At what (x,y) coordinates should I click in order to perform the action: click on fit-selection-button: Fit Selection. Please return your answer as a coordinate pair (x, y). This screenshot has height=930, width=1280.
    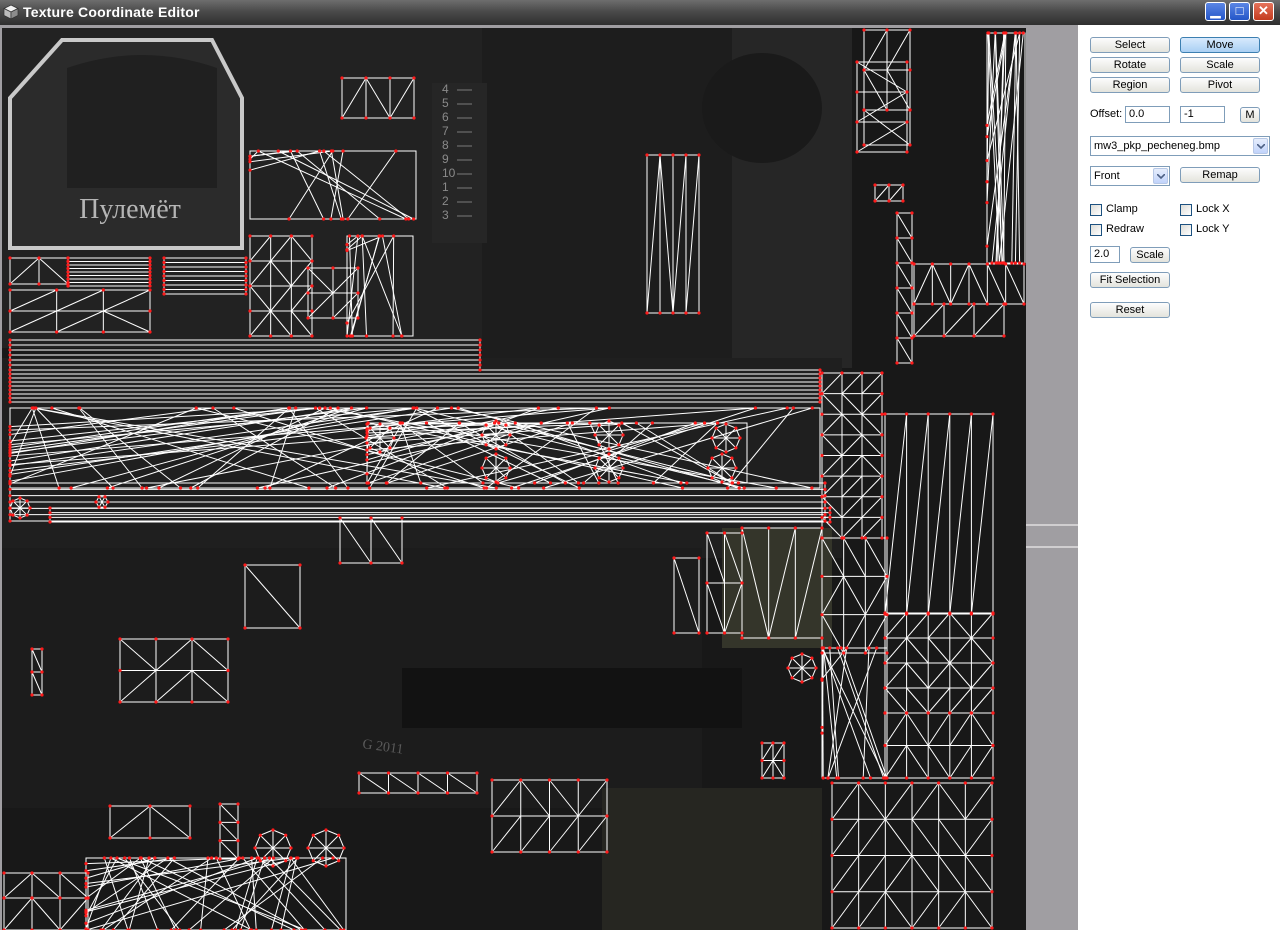
    Looking at the image, I should click on (1130, 280).